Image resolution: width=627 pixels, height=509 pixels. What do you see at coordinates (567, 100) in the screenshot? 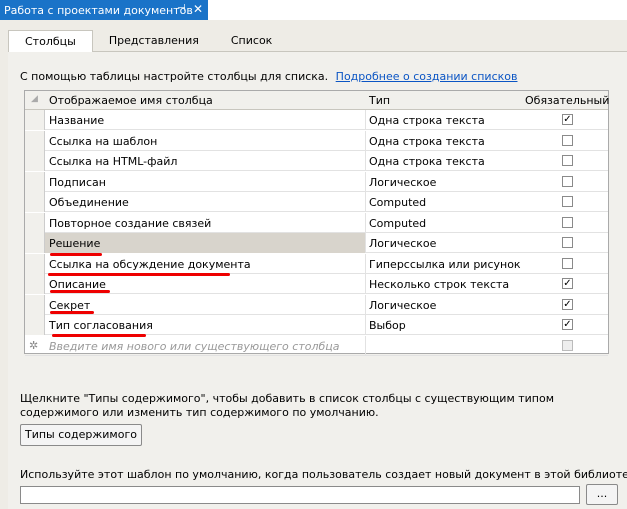
I see `header-required: Обязательный` at bounding box center [567, 100].